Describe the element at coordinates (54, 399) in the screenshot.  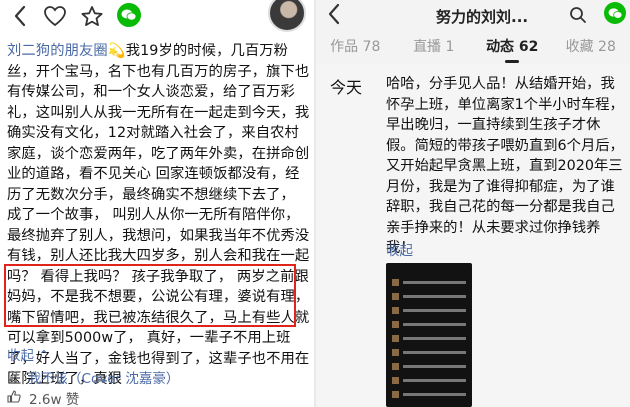
I see `likes-label: 2.6w 赞` at that location.